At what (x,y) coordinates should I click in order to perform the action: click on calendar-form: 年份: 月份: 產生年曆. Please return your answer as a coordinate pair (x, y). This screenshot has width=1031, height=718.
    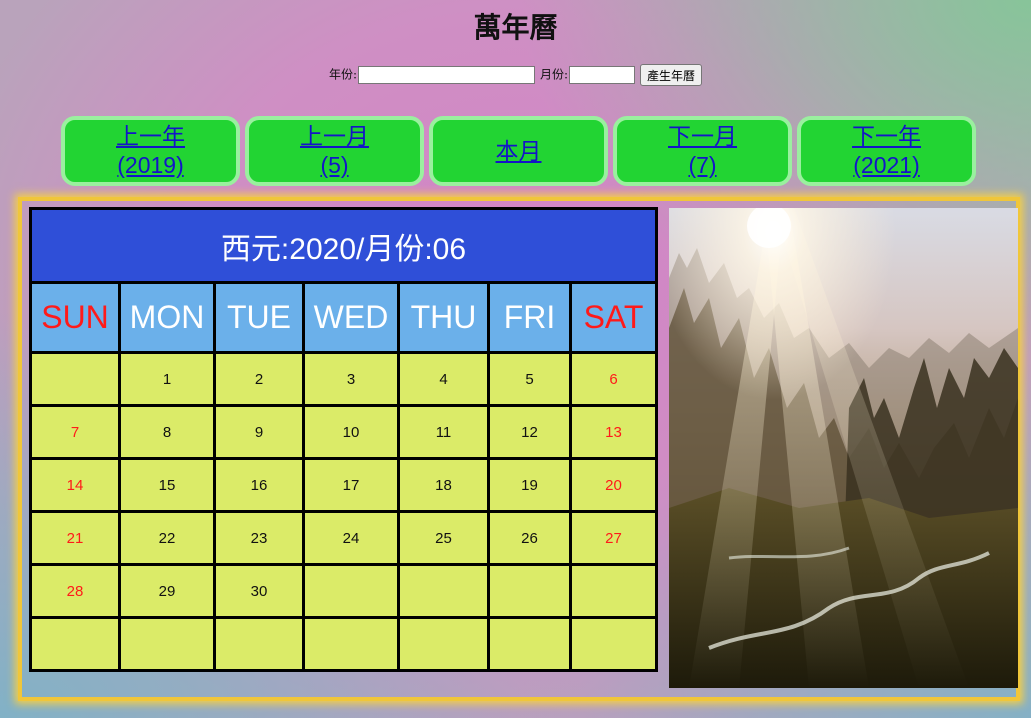
    Looking at the image, I should click on (515, 75).